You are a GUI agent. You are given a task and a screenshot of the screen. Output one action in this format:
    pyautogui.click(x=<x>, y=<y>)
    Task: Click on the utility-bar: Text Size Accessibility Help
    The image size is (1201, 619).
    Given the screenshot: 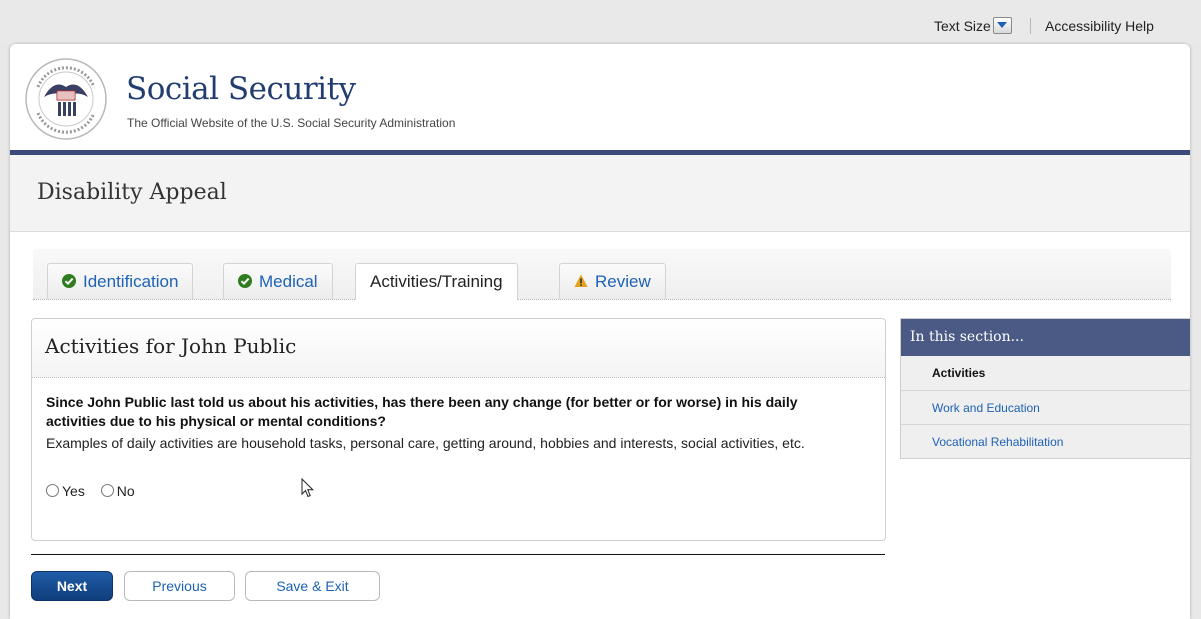 What is the action you would take?
    pyautogui.click(x=600, y=22)
    